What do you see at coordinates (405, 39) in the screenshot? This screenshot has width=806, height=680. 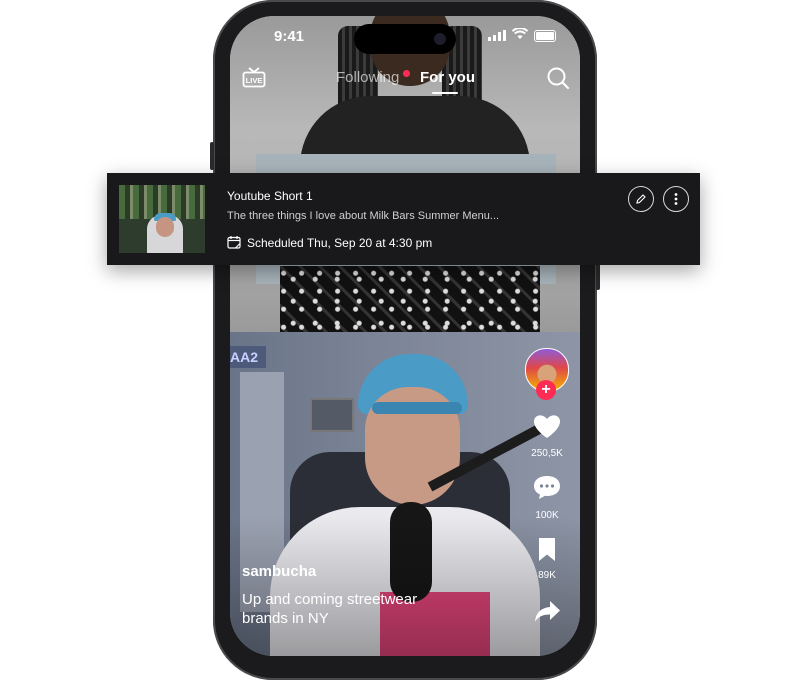 I see `dynamic-island` at bounding box center [405, 39].